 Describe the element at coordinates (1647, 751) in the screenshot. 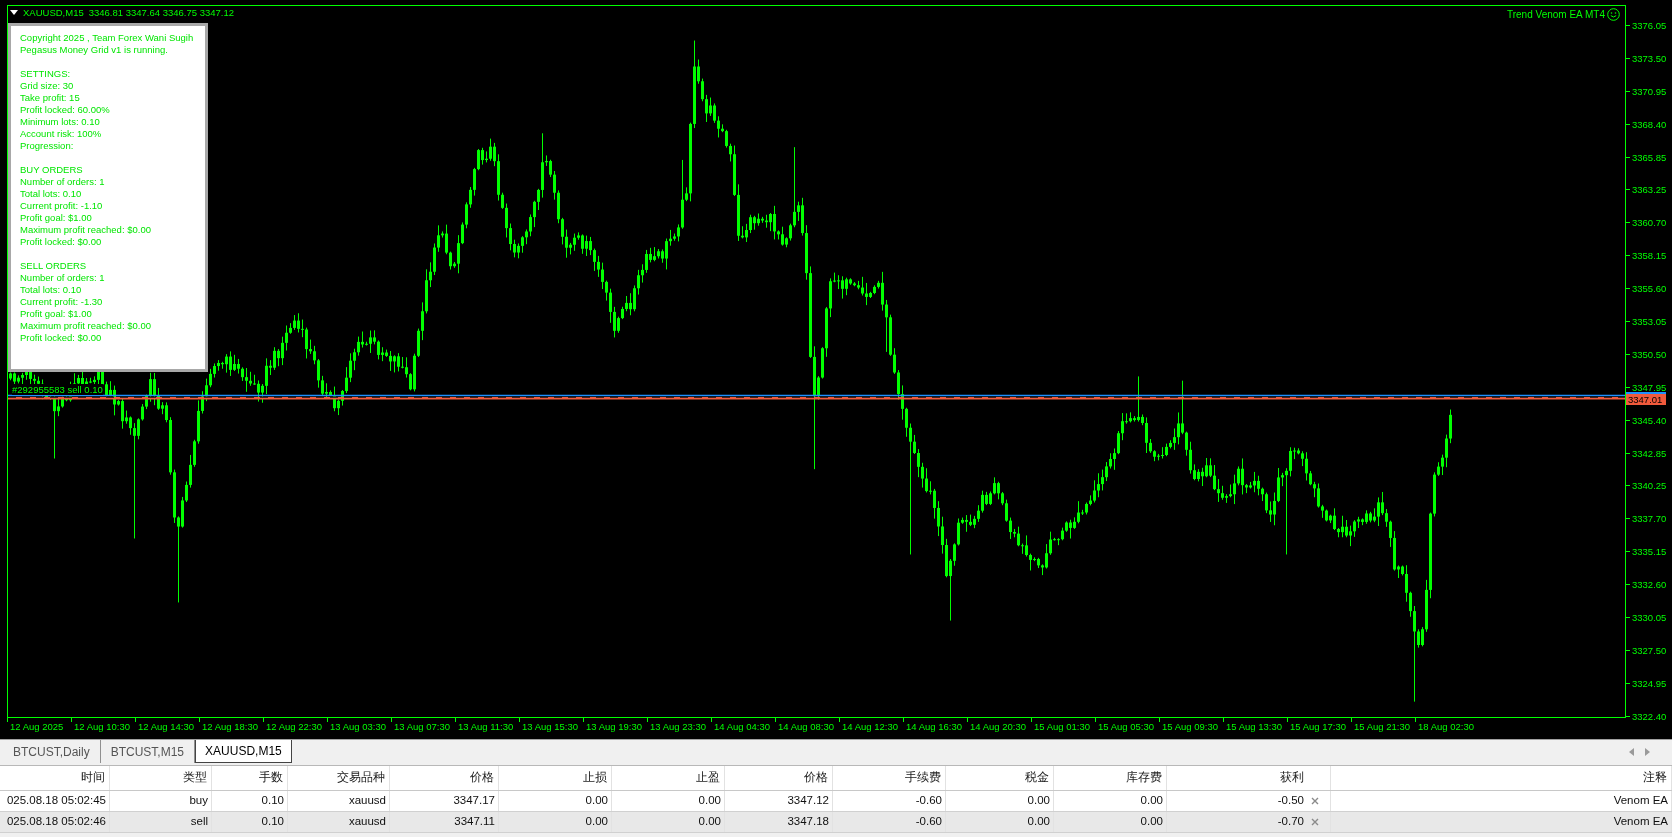

I see `caret-right-icon` at that location.